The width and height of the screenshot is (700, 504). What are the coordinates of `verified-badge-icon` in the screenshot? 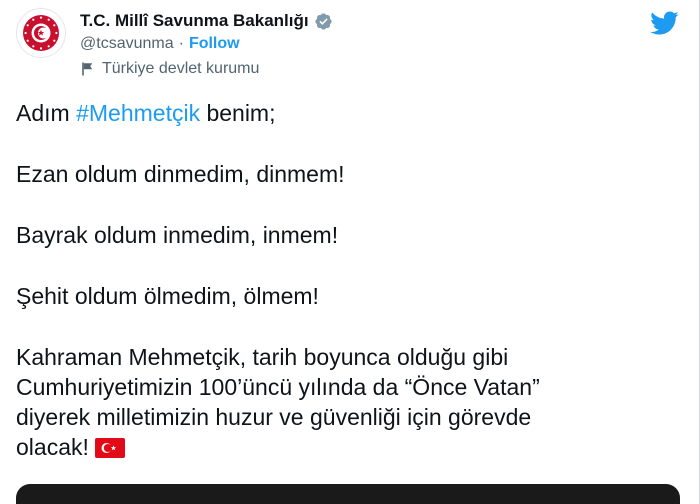 It's located at (323, 21).